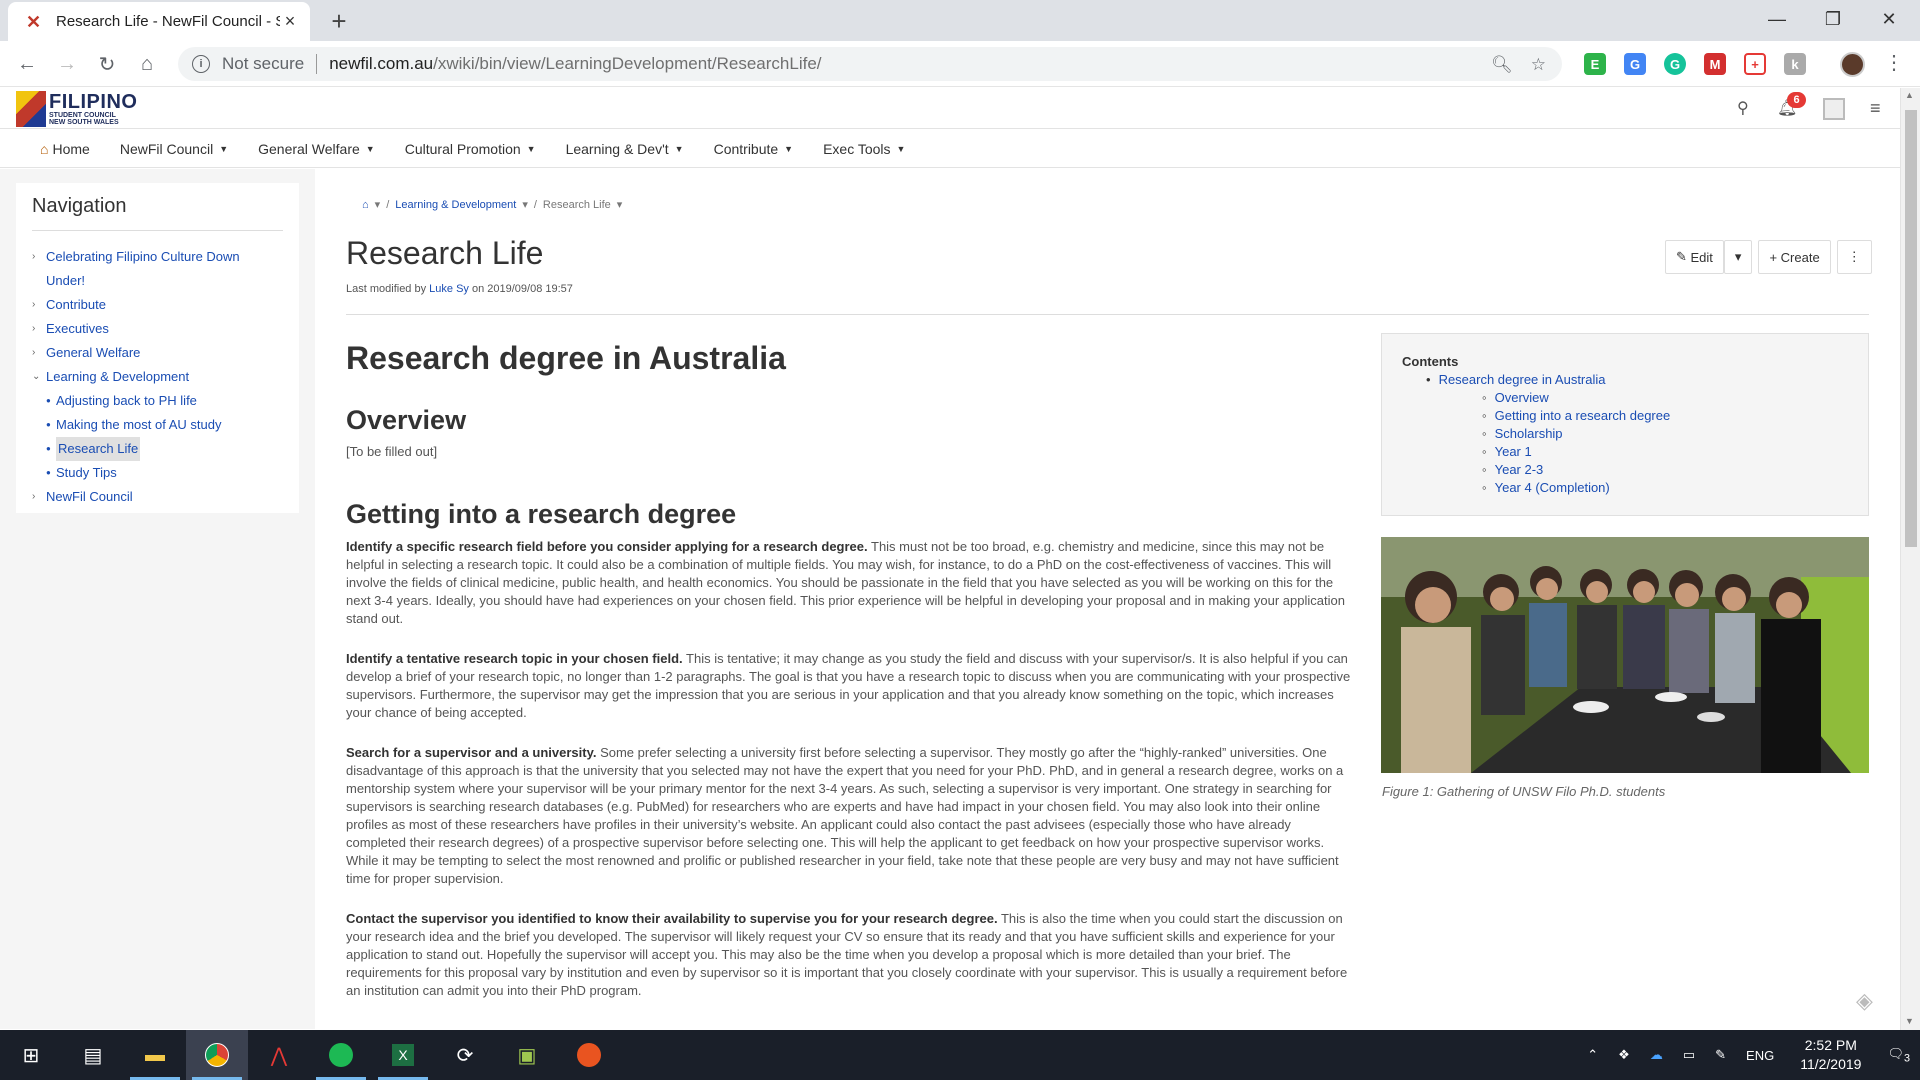 Image resolution: width=1920 pixels, height=1080 pixels. What do you see at coordinates (754, 149) in the screenshot?
I see `menu-contribute: Contribute ▼` at bounding box center [754, 149].